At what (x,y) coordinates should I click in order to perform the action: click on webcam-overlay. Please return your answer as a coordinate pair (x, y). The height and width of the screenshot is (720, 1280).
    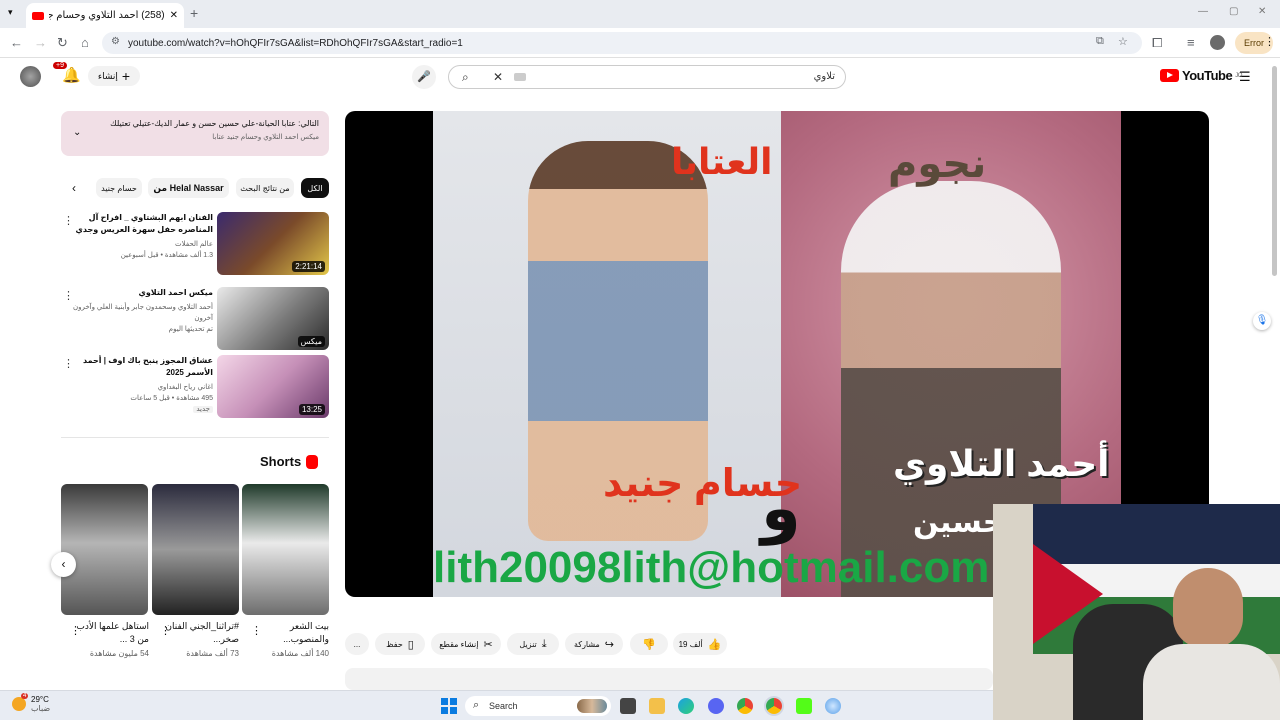
    Looking at the image, I should click on (1136, 612).